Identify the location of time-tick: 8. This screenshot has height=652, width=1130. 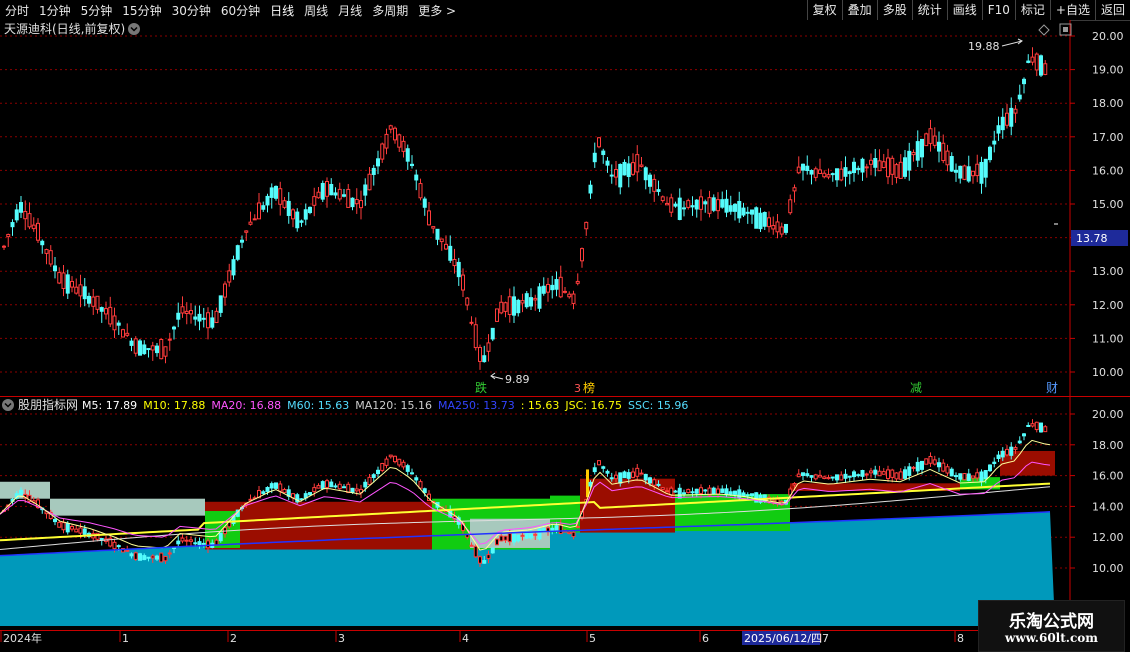
(960, 638).